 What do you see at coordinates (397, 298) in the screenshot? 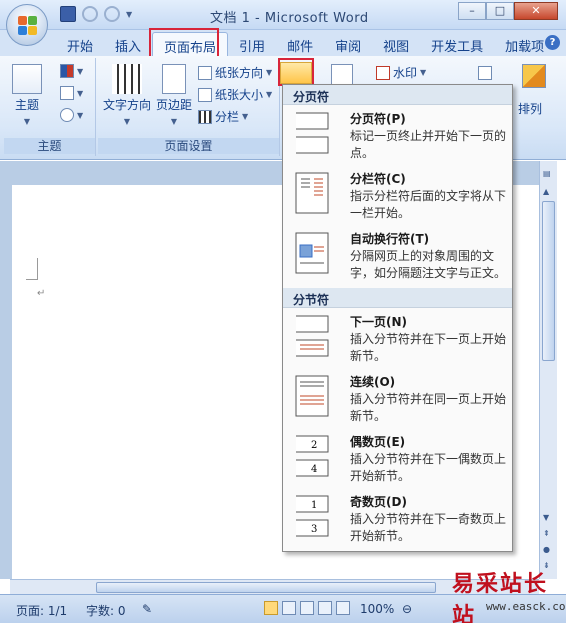
I see `section-breaks-header: 分节符` at bounding box center [397, 298].